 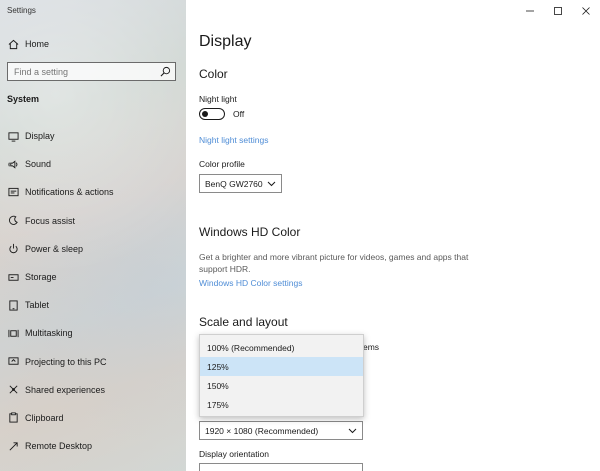 I want to click on notifications-icon, so click(x=13, y=192).